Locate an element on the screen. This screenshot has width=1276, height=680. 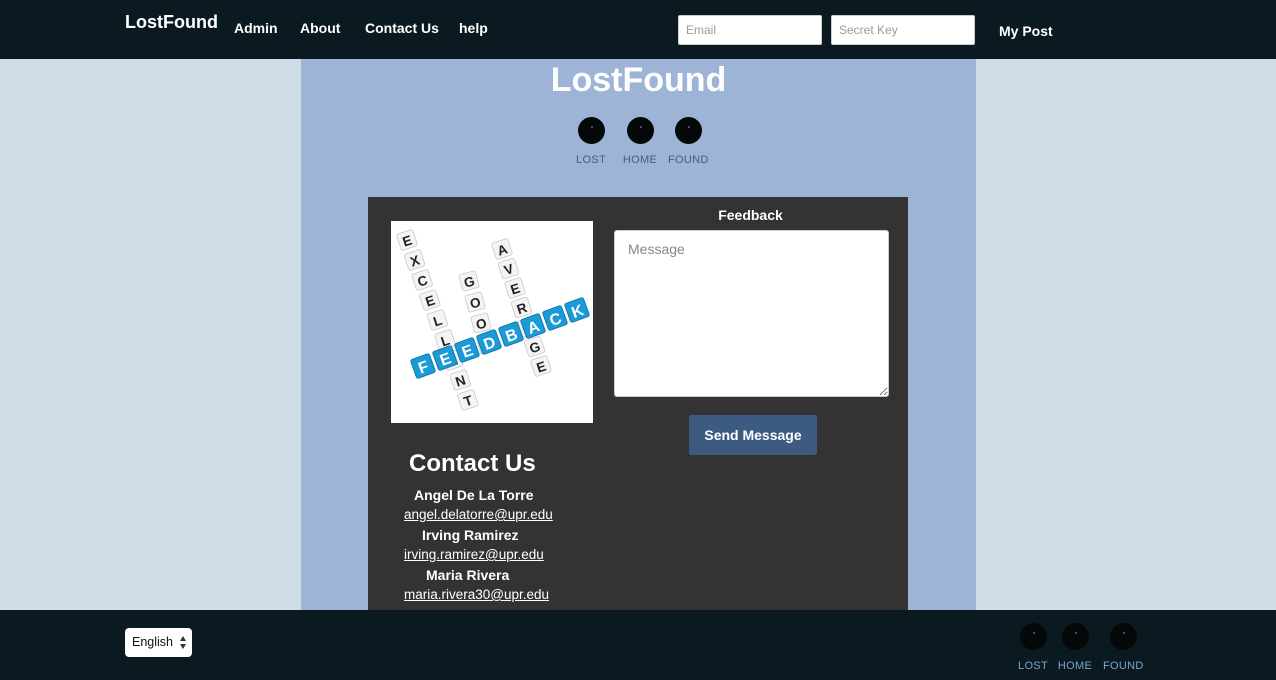
footer-bar: English LOST HOME FOUND is located at coordinates (638, 645).